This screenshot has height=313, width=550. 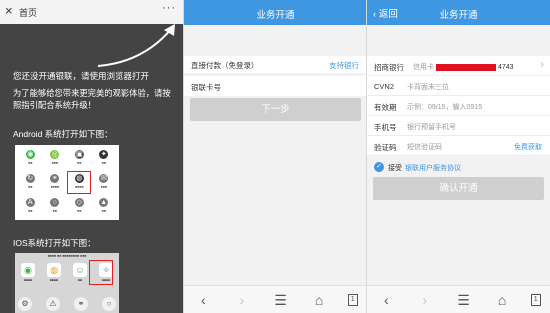 I want to click on share-moments-icon: ◎ ■■■, so click(x=55, y=157).